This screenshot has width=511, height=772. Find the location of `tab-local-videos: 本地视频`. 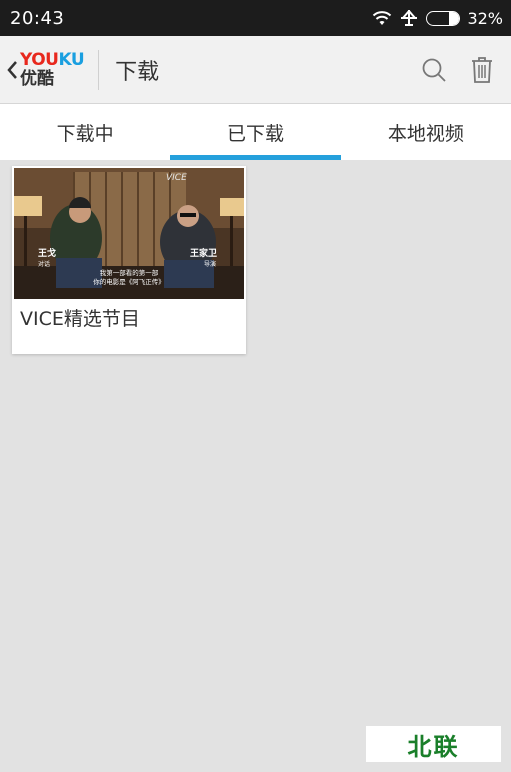

tab-local-videos: 本地视频 is located at coordinates (426, 132).